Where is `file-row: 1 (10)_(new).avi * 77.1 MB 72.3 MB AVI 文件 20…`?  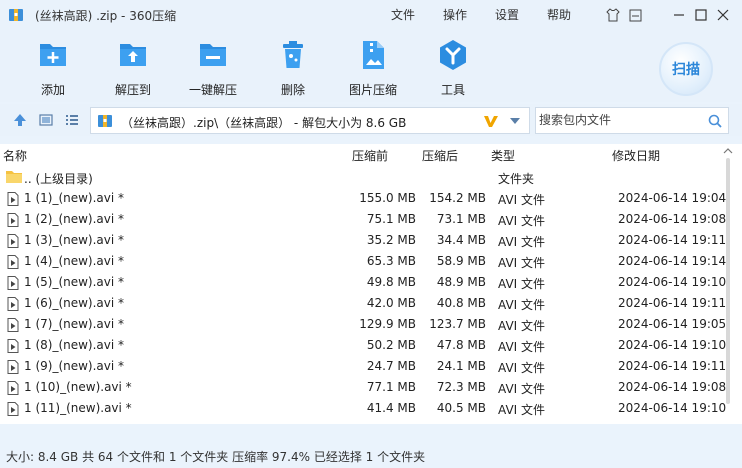
file-row: 1 (10)_(new).avi * 77.1 MB 72.3 MB AVI 文件 20… is located at coordinates (363, 387).